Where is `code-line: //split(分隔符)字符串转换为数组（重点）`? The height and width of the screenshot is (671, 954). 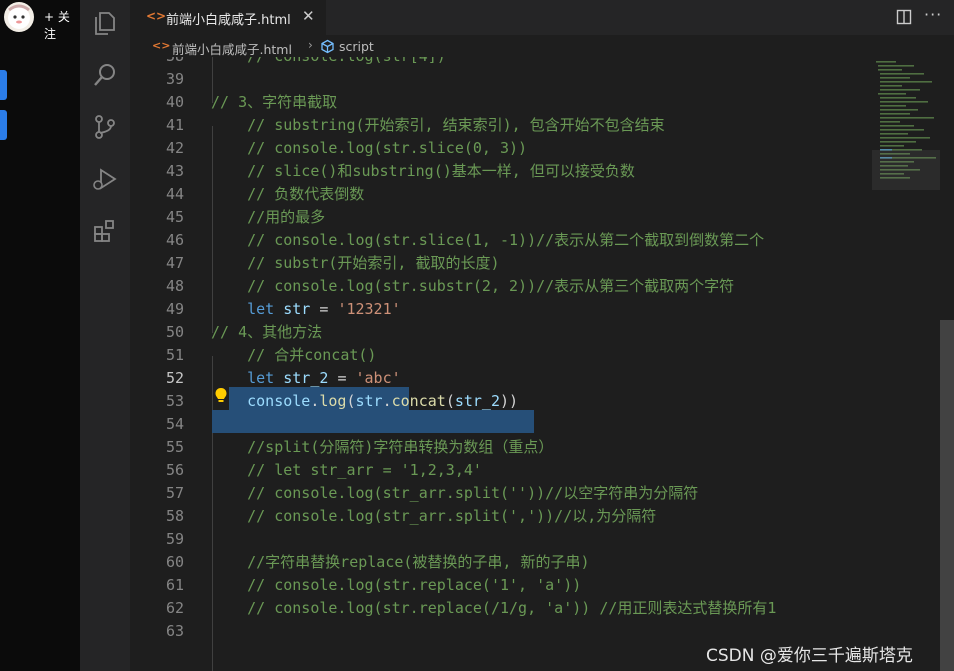 code-line: //split(分隔符)字符串转换为数组（重点） is located at coordinates (382, 447).